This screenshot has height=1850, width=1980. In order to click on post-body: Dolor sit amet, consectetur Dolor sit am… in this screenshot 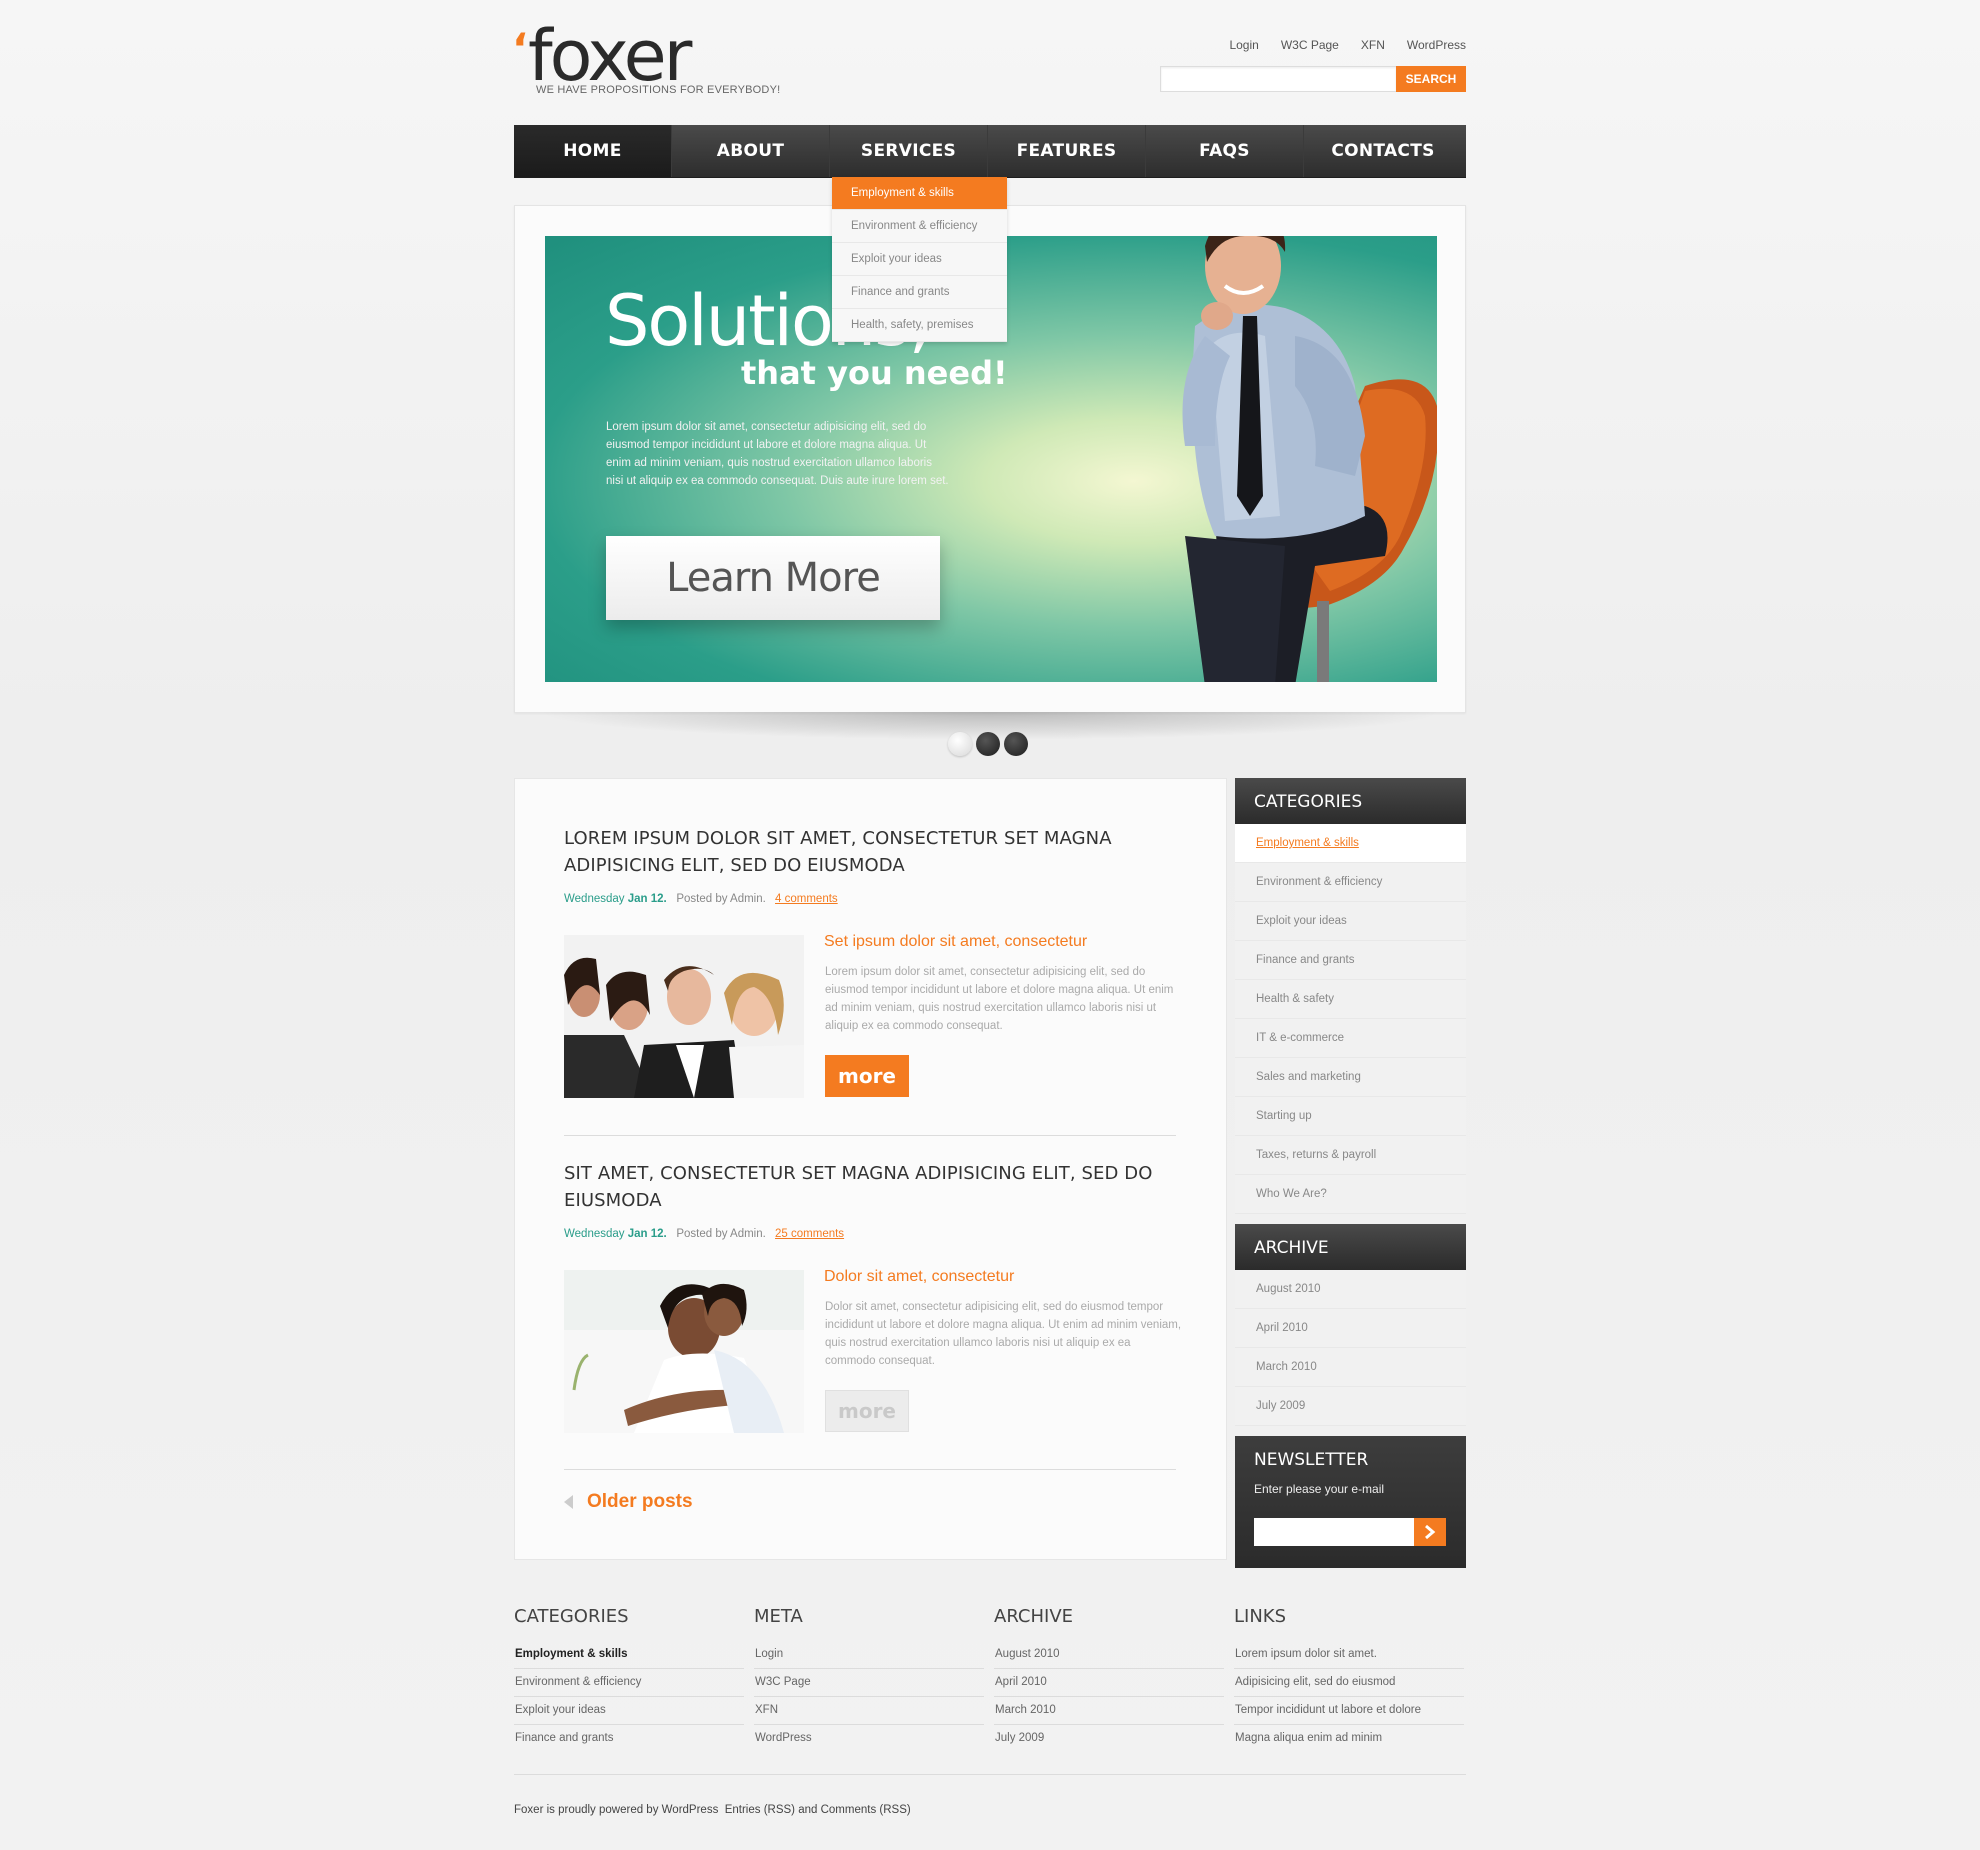, I will do `click(872, 1350)`.